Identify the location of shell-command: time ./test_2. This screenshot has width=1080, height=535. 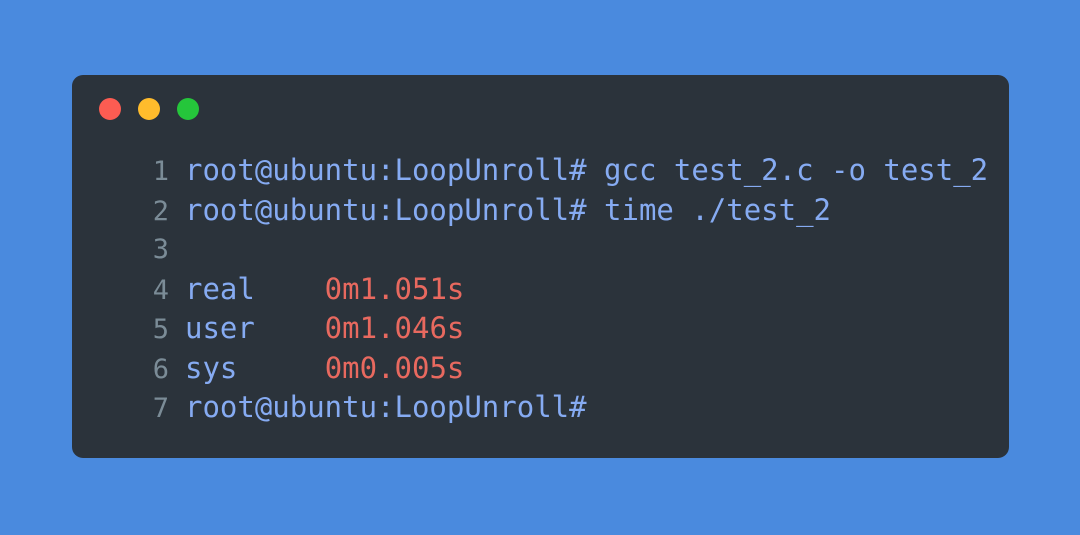
(709, 209).